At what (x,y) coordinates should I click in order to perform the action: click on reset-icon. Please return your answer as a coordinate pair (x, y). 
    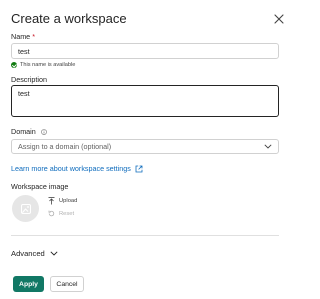
    Looking at the image, I should click on (51, 213).